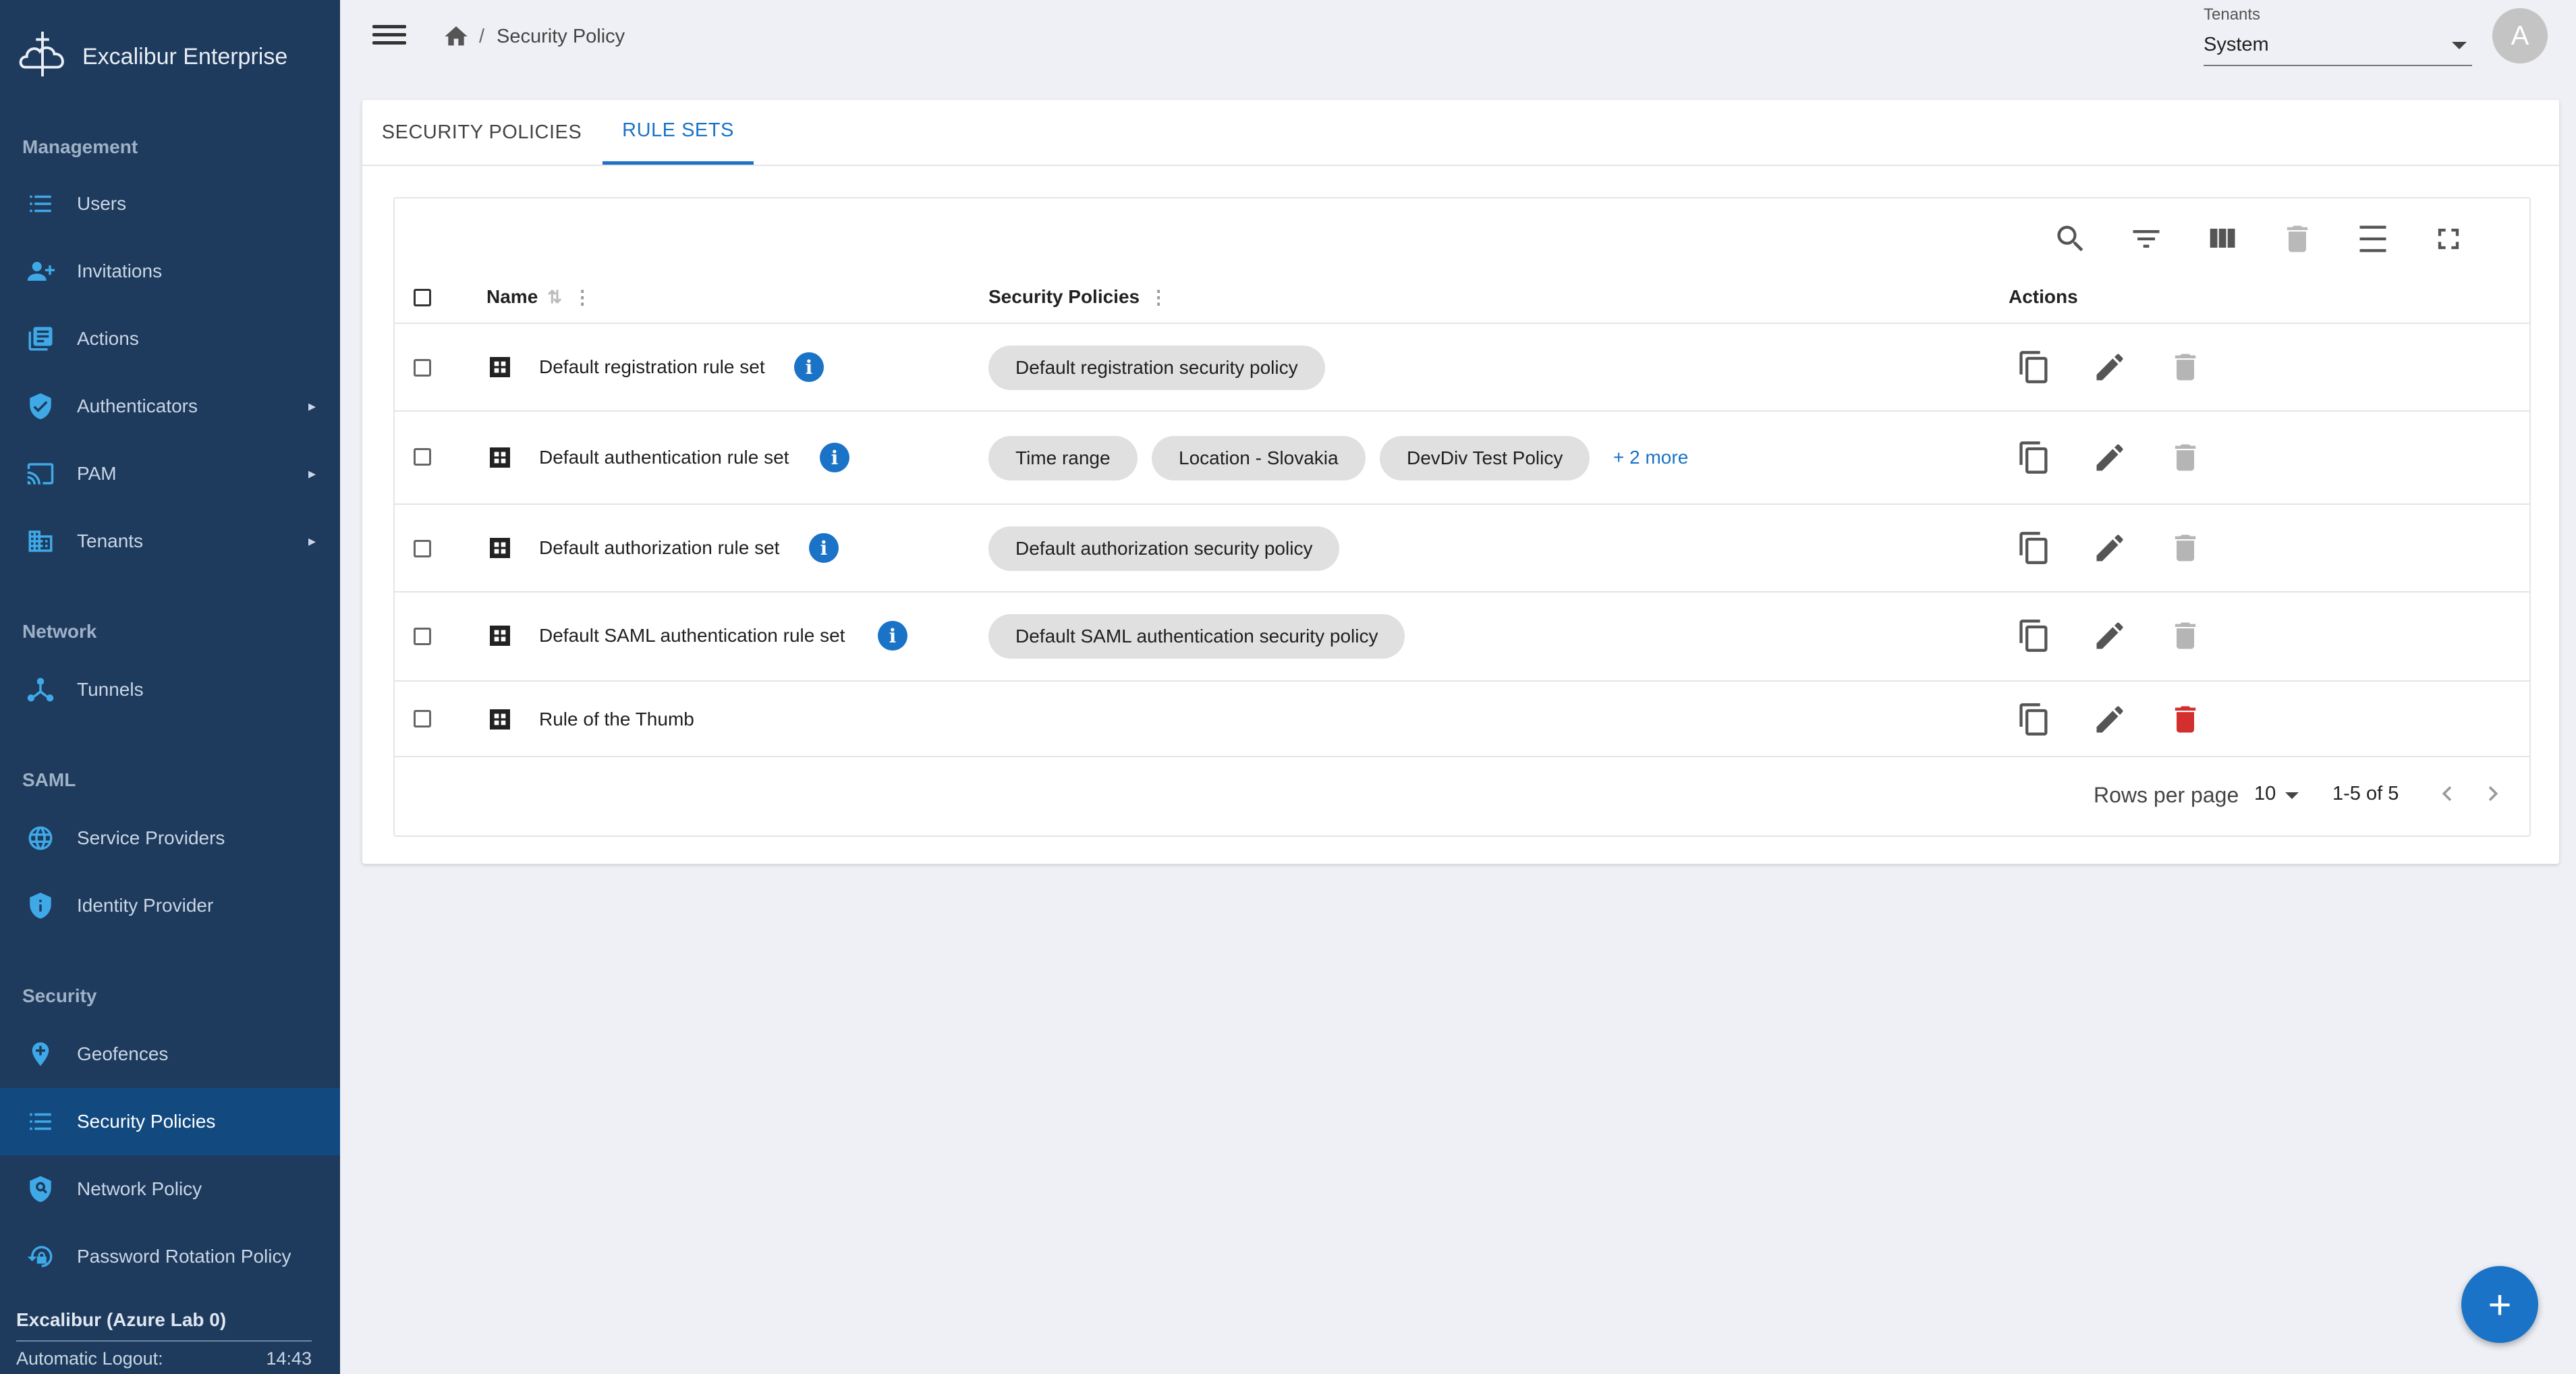 The image size is (2576, 1374). Describe the element at coordinates (170, 406) in the screenshot. I see `sidebar-item-authenticators: Authenticators ▸` at that location.